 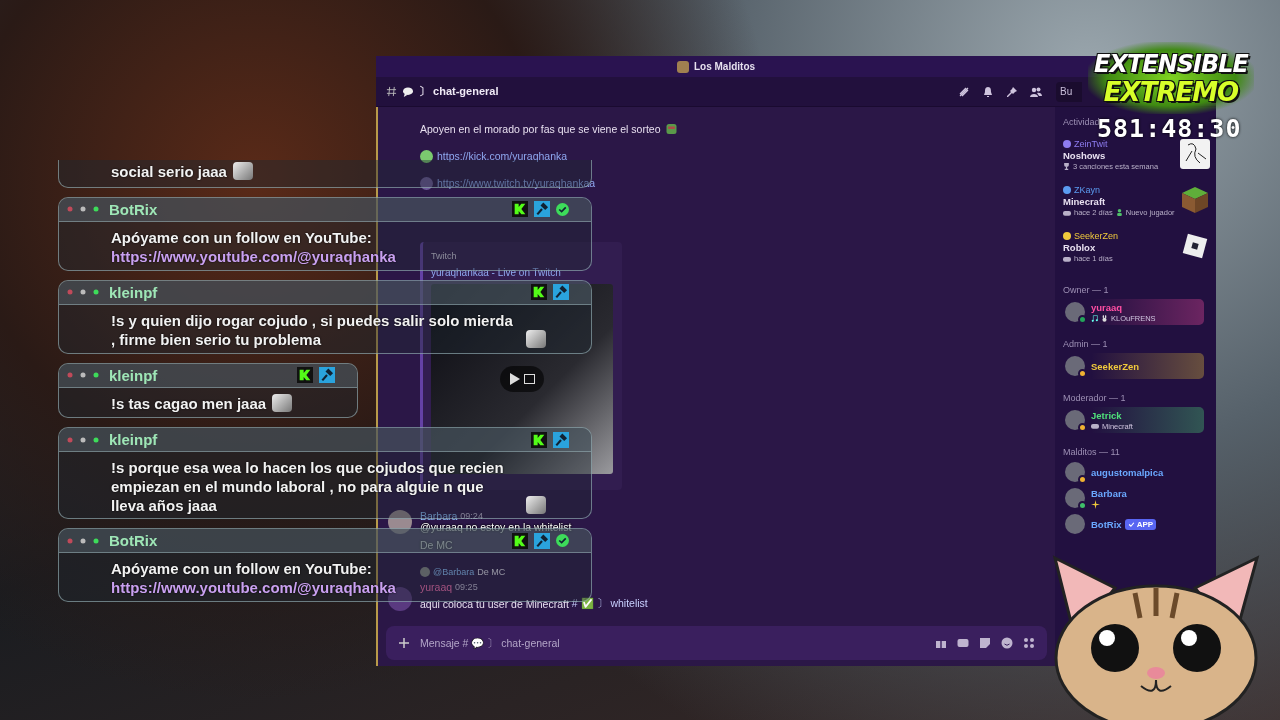 I want to click on plus-icon, so click(x=404, y=643).